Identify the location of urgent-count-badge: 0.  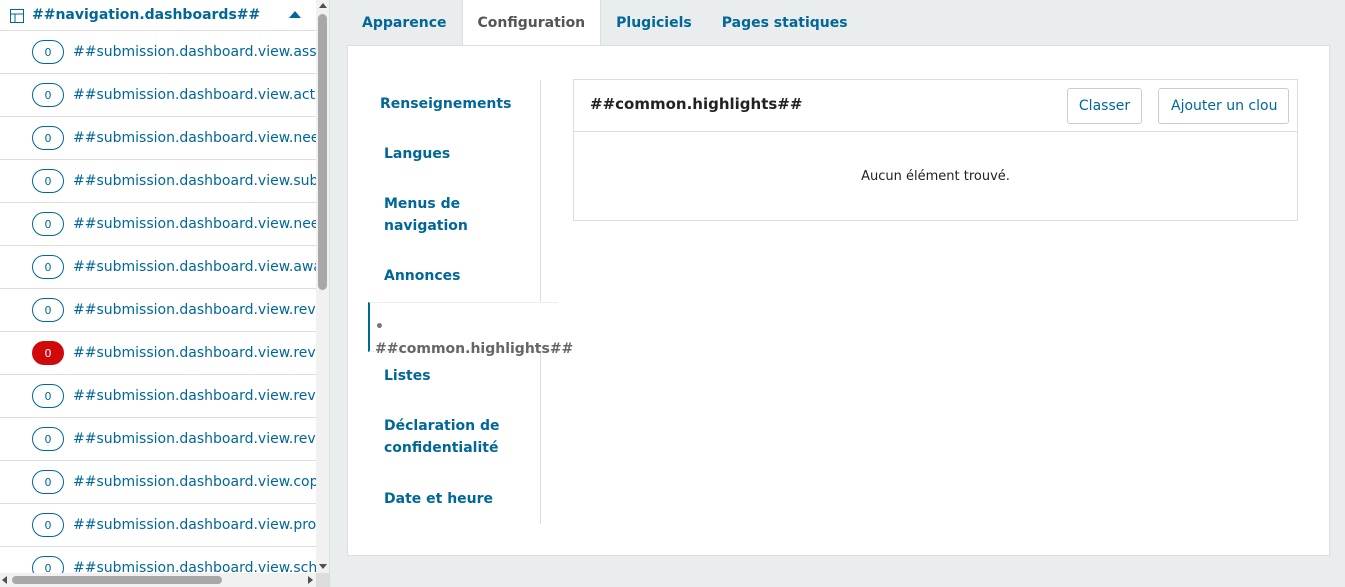
(48, 353).